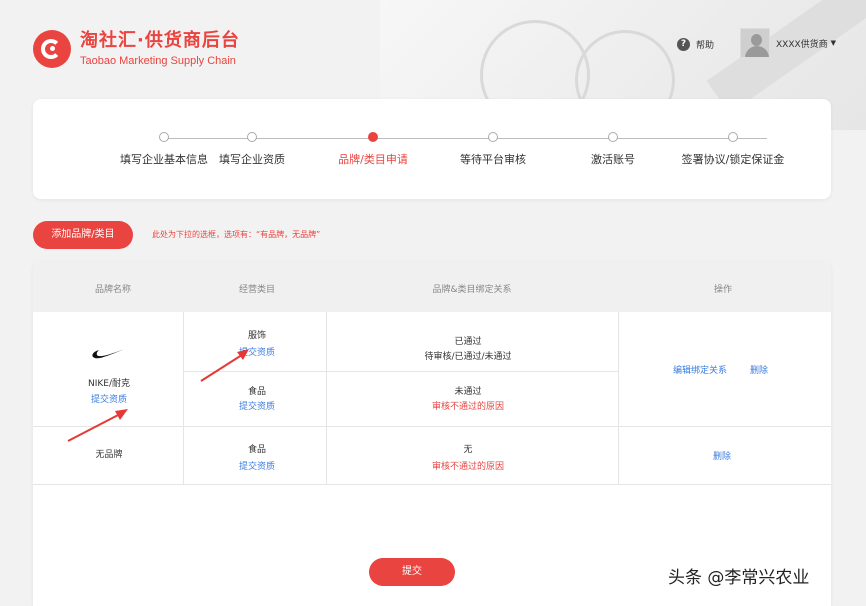 The width and height of the screenshot is (866, 606). What do you see at coordinates (252, 159) in the screenshot?
I see `step-label: 填写企业资质` at bounding box center [252, 159].